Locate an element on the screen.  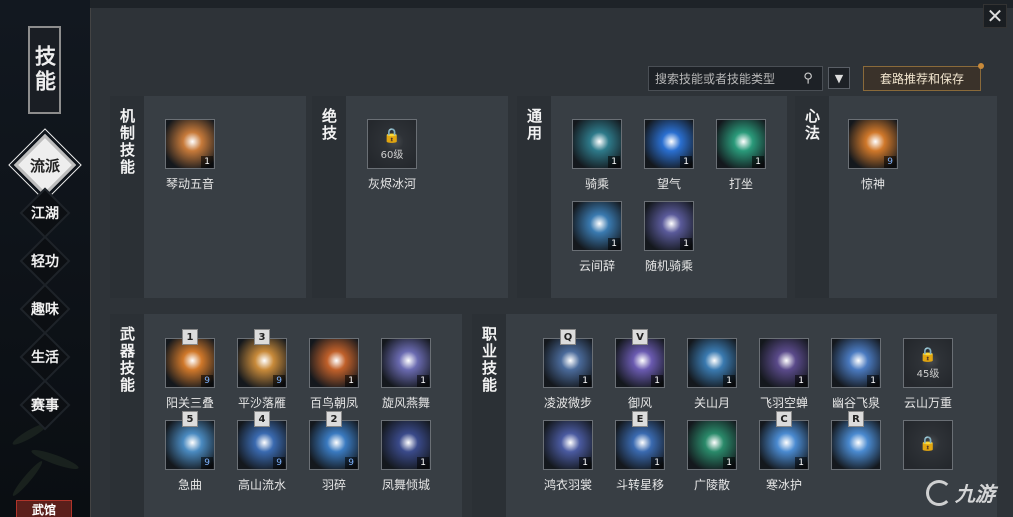
skill-slot: 1 凤舞倾城 is located at coordinates (406, 460).